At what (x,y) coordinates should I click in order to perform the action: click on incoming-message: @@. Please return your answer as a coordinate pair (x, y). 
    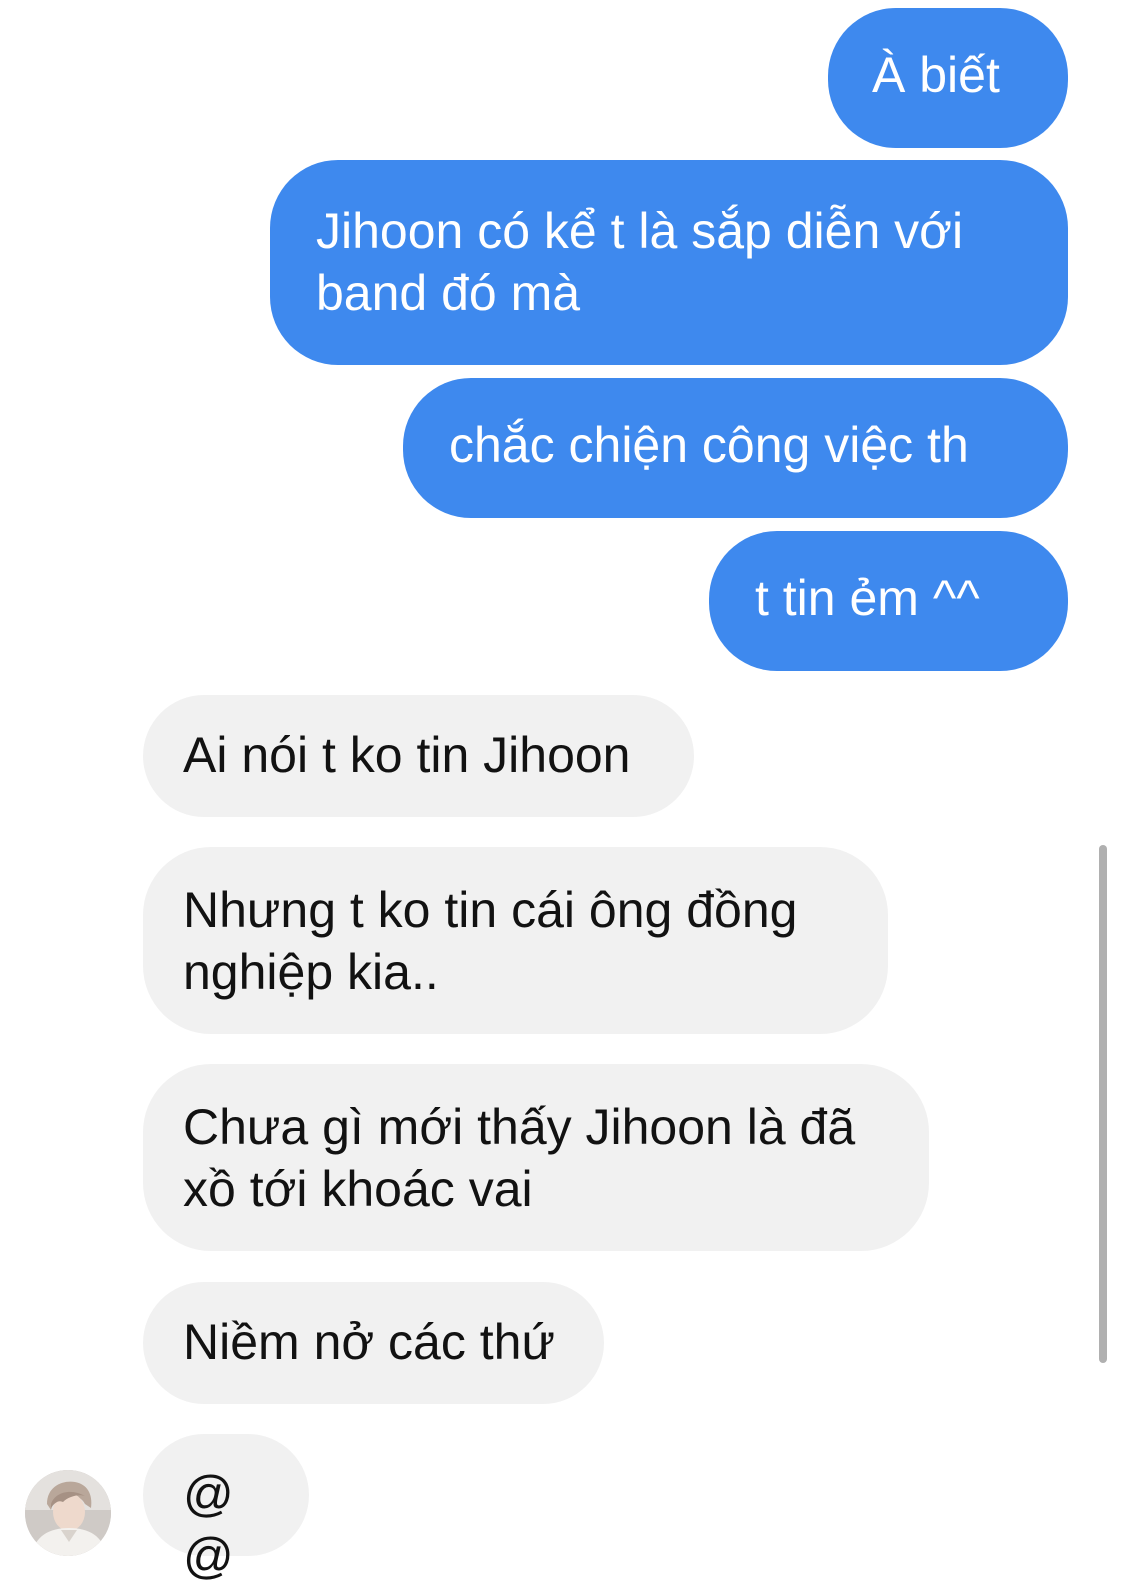
    Looking at the image, I should click on (226, 1509).